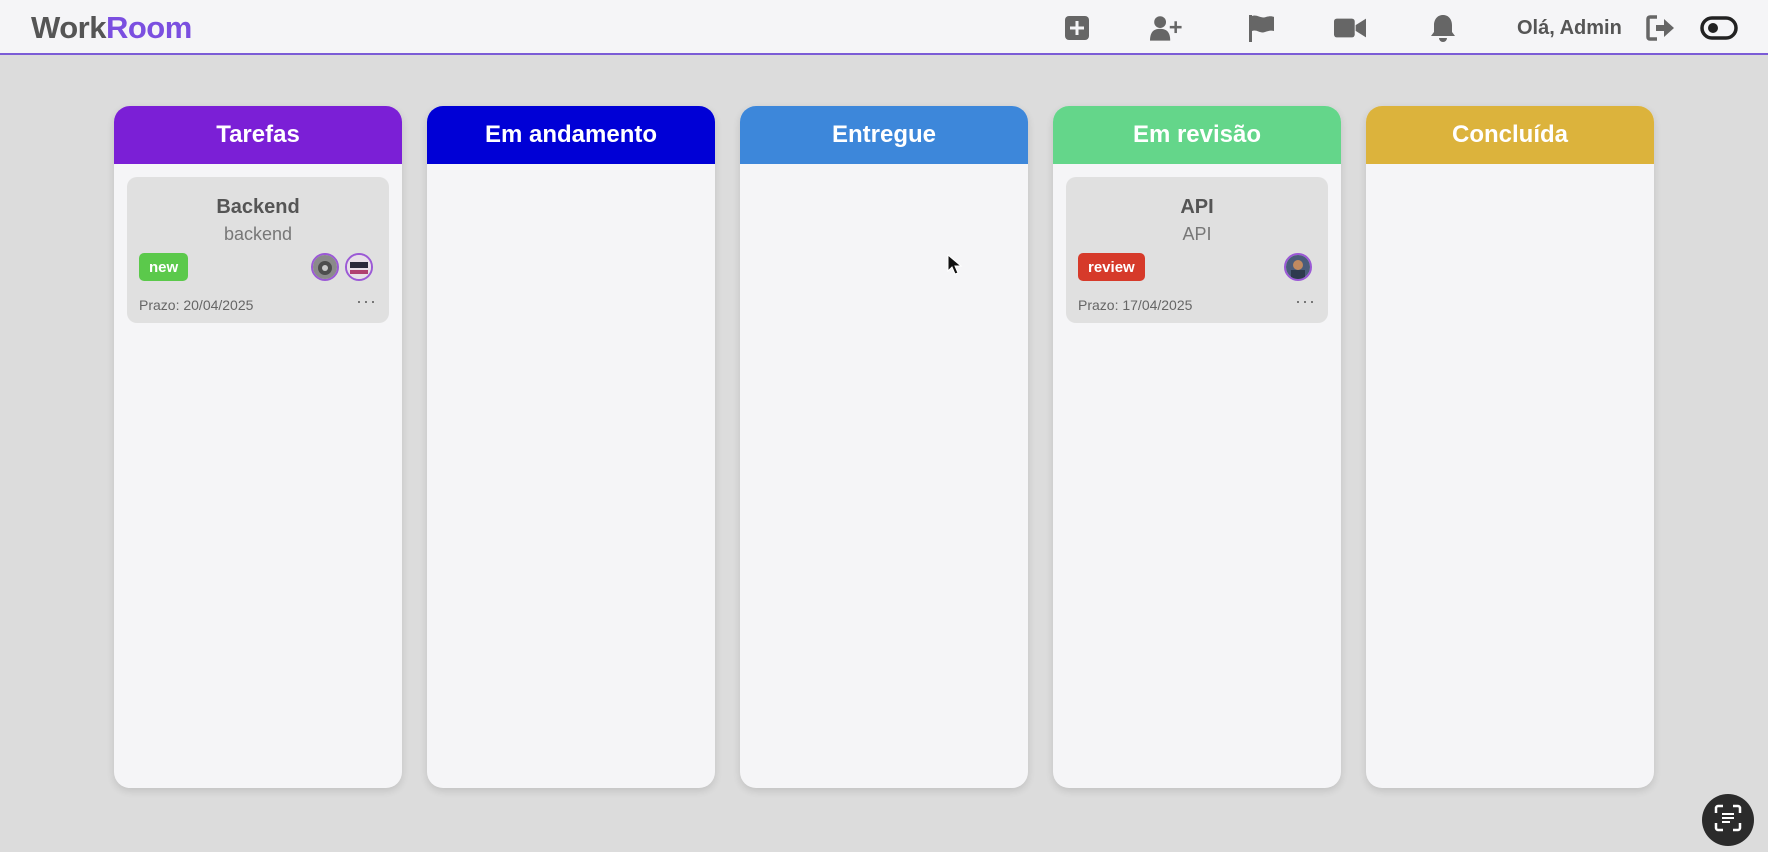  What do you see at coordinates (164, 267) in the screenshot?
I see `status-badge: new` at bounding box center [164, 267].